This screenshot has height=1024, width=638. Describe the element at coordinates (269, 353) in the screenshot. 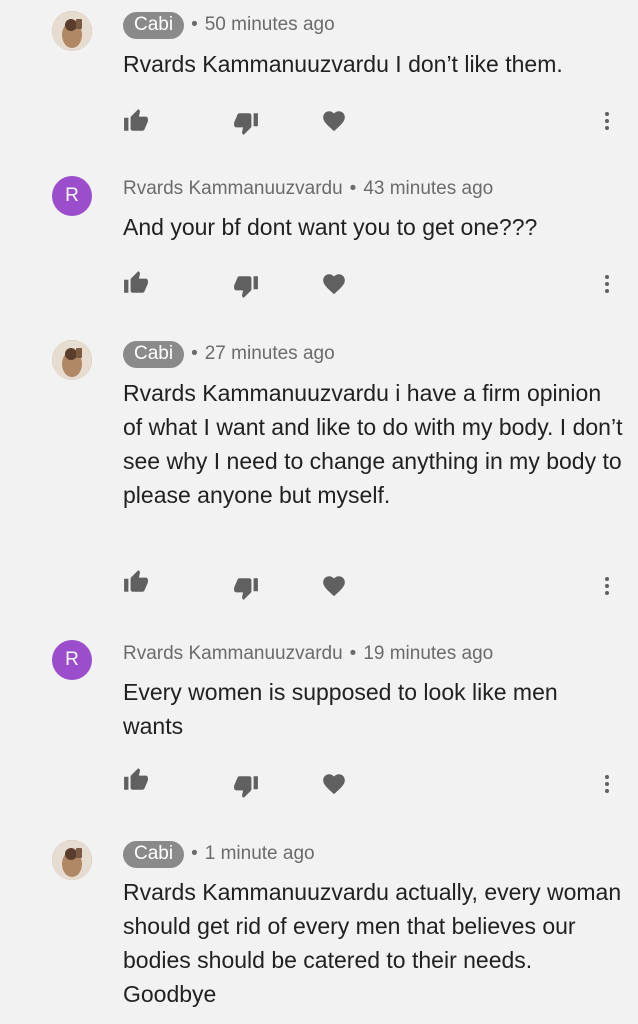

I see `timestamp: 27 minutes ago` at that location.